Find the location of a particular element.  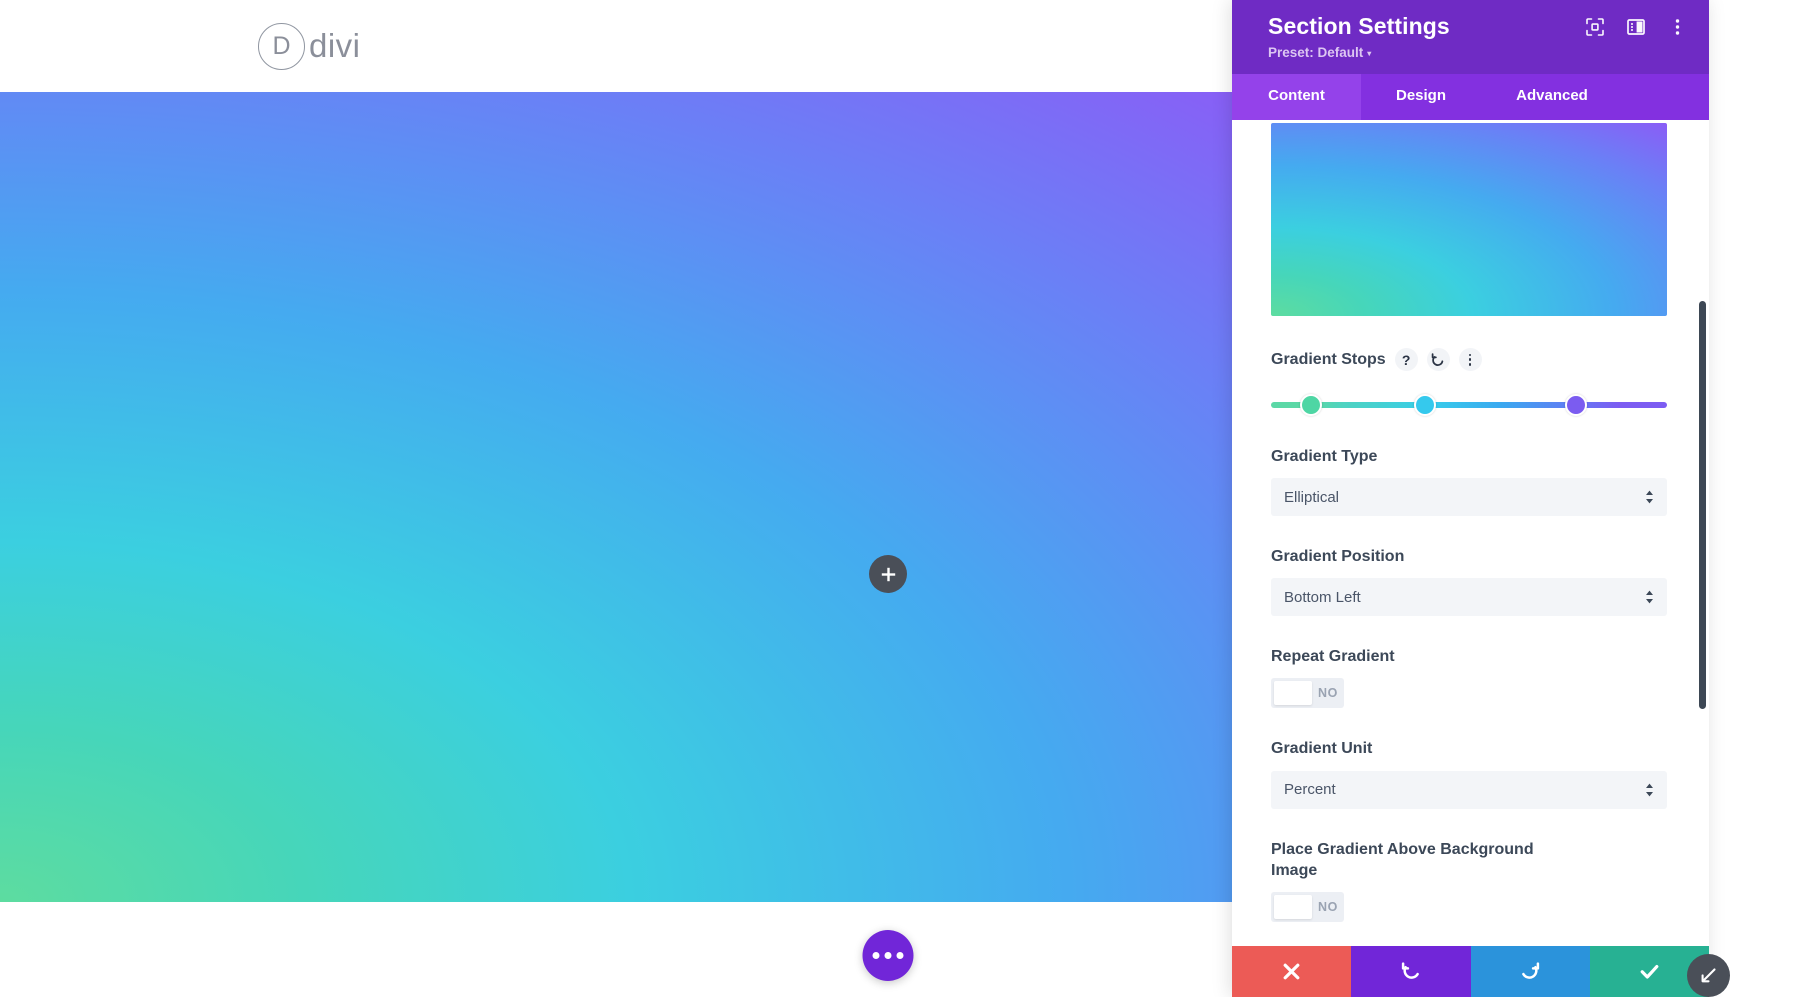

repeat-gradient-toggle: NO is located at coordinates (1307, 693).